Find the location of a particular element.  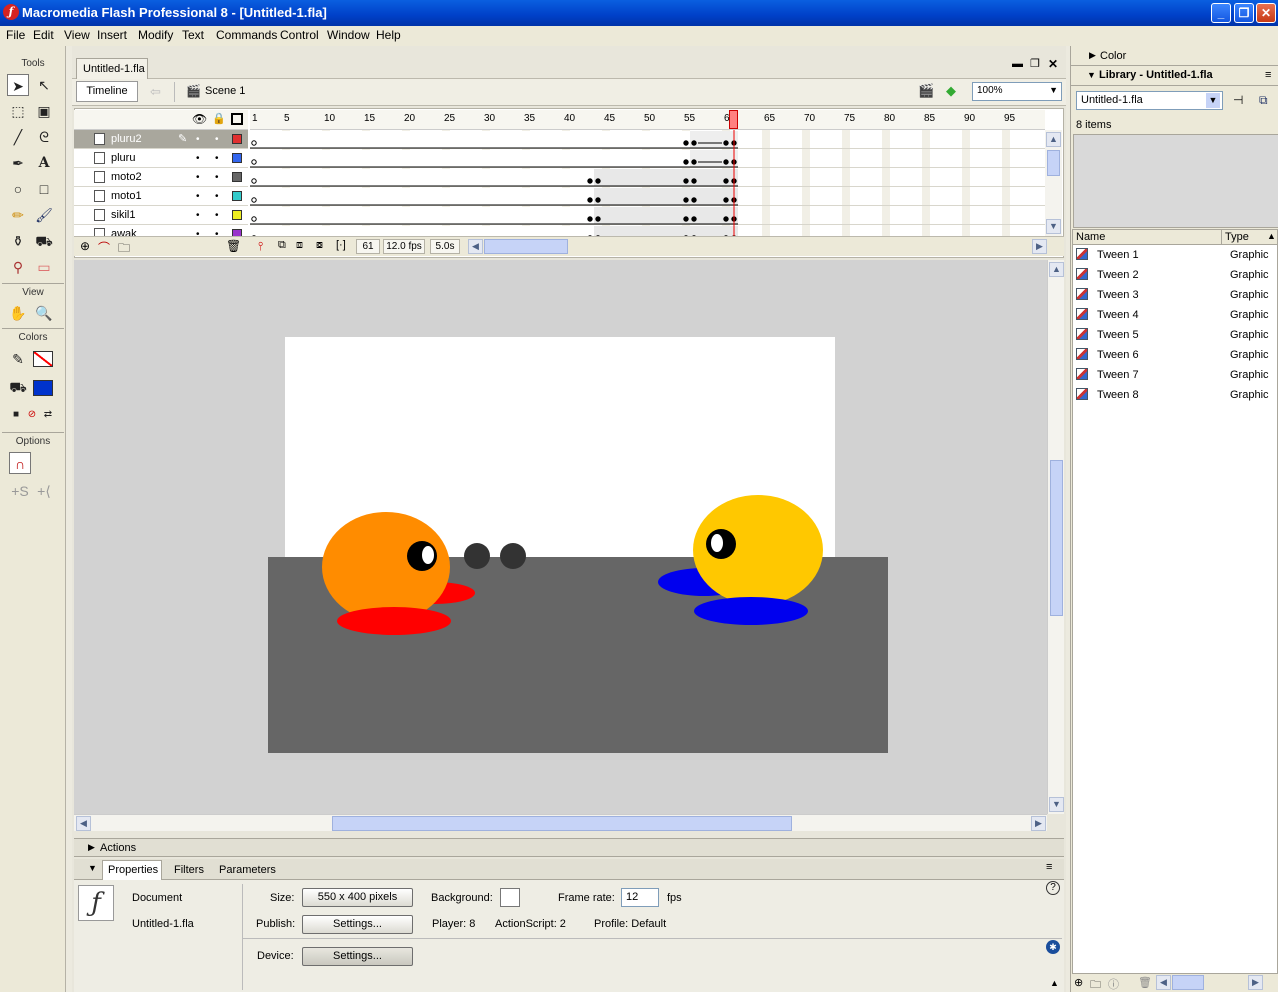

column-type: Type is located at coordinates (1237, 237).